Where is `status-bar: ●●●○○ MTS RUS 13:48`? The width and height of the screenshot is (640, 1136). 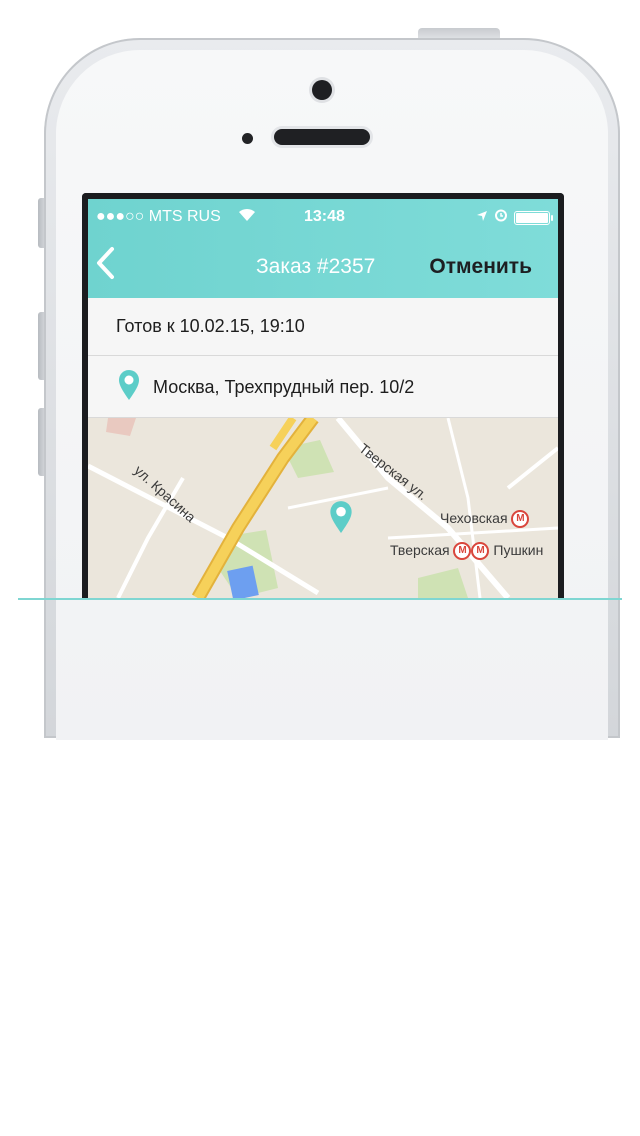 status-bar: ●●●○○ MTS RUS 13:48 is located at coordinates (324, 218).